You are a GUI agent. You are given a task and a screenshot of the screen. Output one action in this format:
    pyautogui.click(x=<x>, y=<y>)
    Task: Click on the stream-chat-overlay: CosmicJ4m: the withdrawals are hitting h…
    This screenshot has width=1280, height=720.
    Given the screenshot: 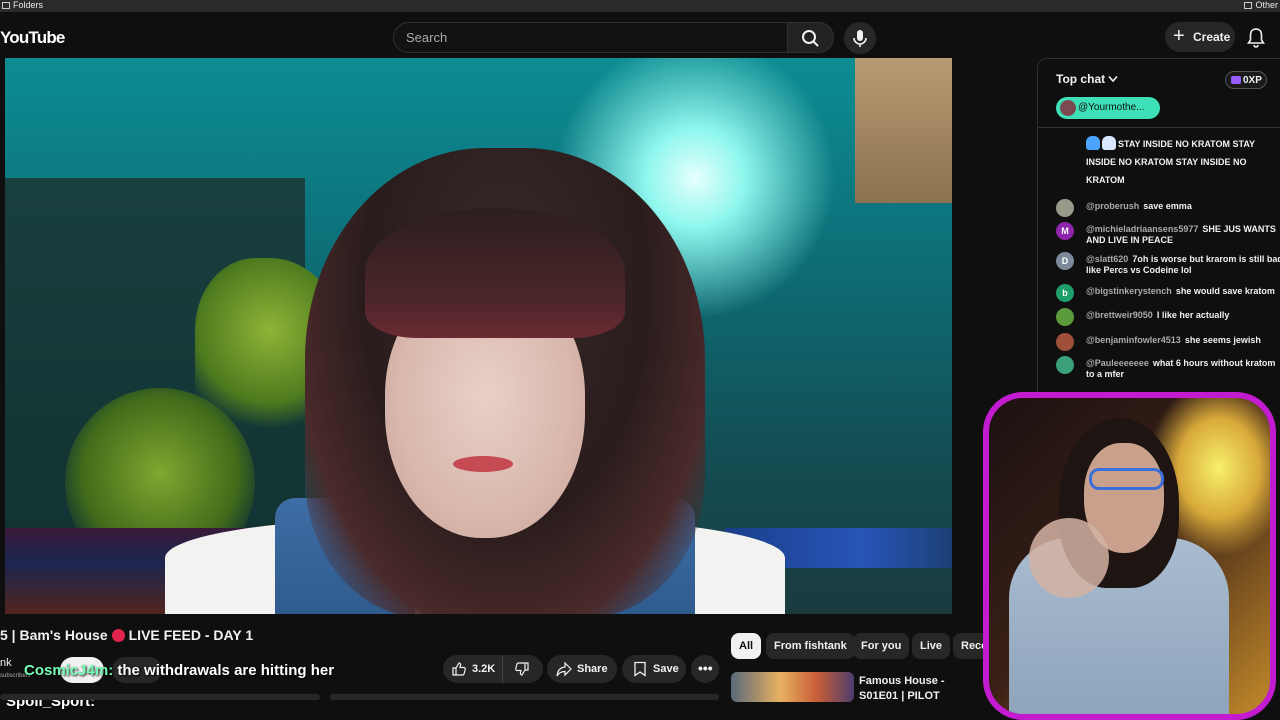 What is the action you would take?
    pyautogui.click(x=179, y=670)
    